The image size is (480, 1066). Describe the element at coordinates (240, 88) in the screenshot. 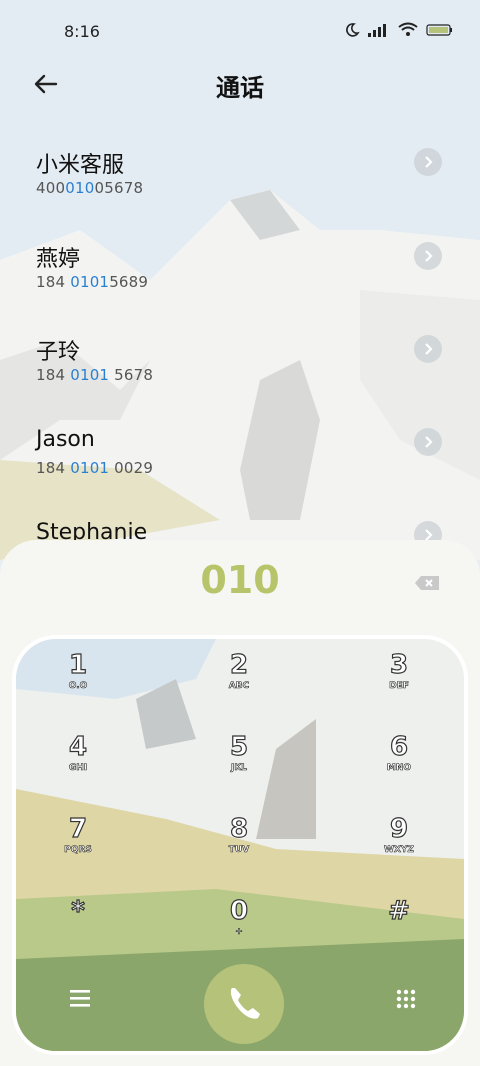

I see `page-title: 通话` at that location.